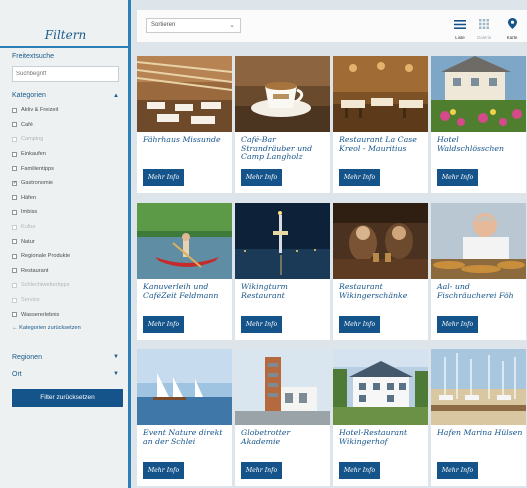 The height and width of the screenshot is (488, 527). I want to click on result-card: Globetrotter Akademie Mehr Info, so click(282, 417).